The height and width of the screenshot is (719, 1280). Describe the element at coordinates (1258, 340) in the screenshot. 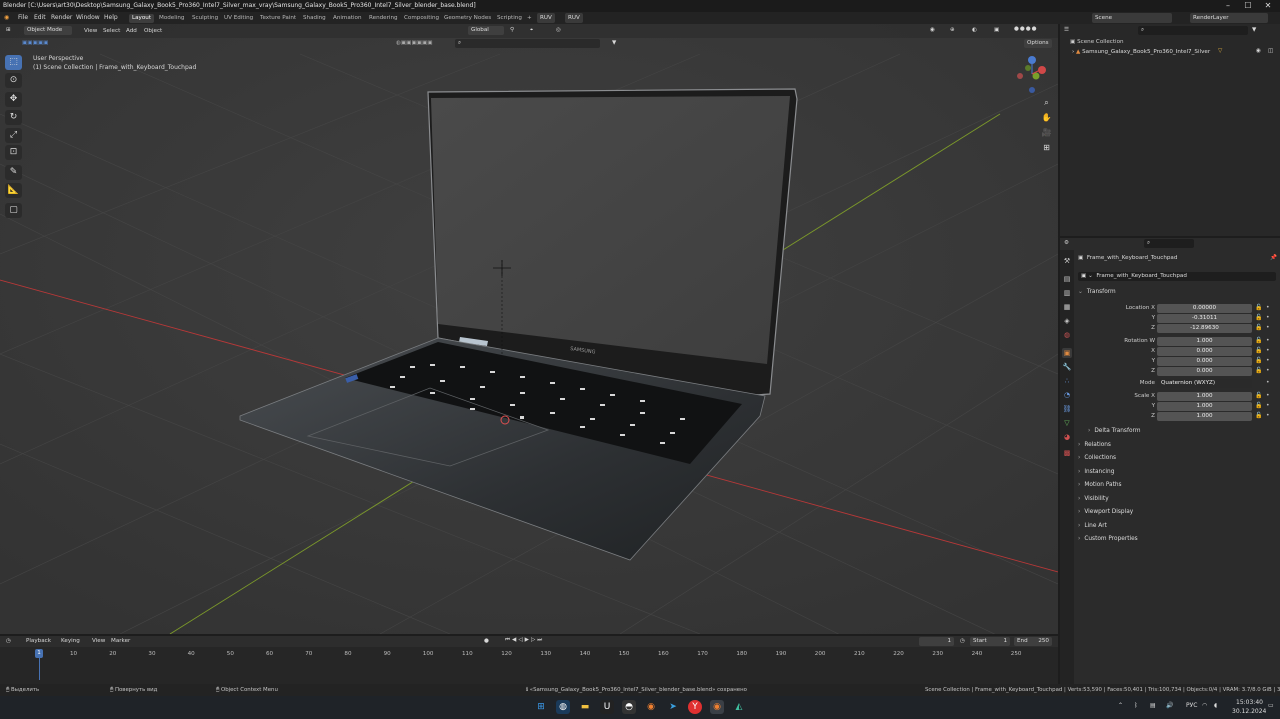

I see `lock-rotation-w-icon: 🔓` at that location.